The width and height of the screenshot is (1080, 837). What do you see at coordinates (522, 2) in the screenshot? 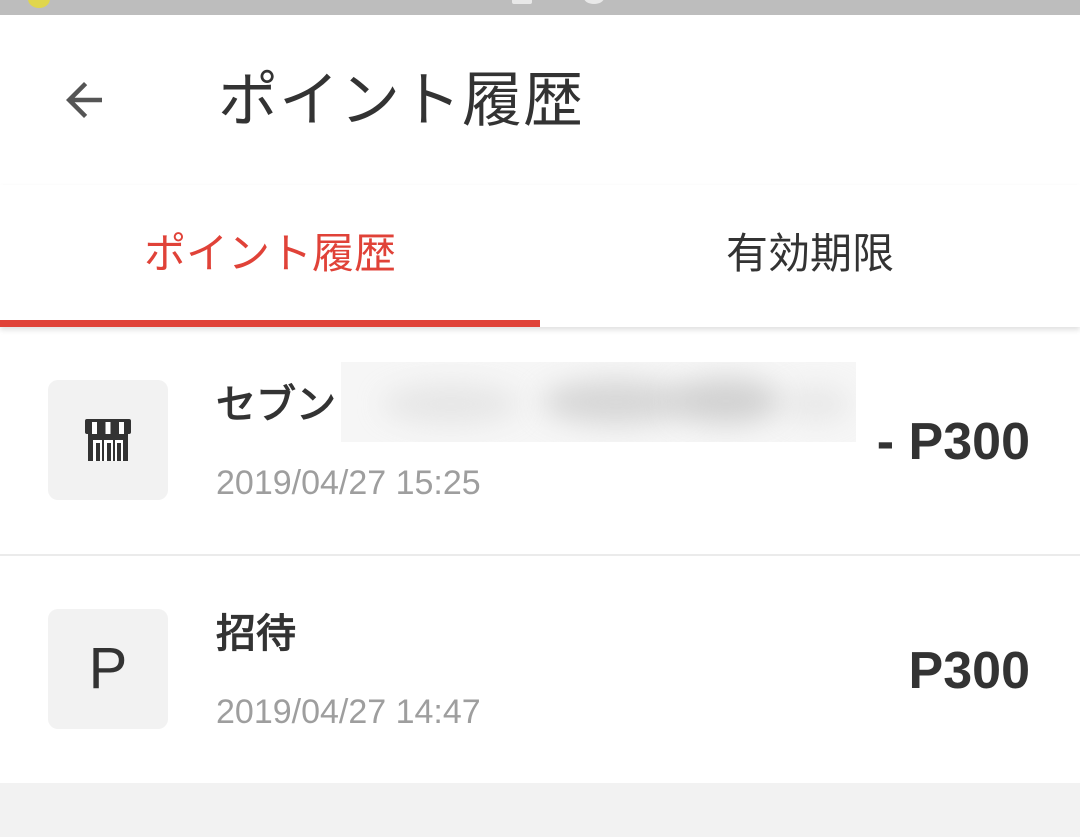
I see `status-icon-center` at bounding box center [522, 2].